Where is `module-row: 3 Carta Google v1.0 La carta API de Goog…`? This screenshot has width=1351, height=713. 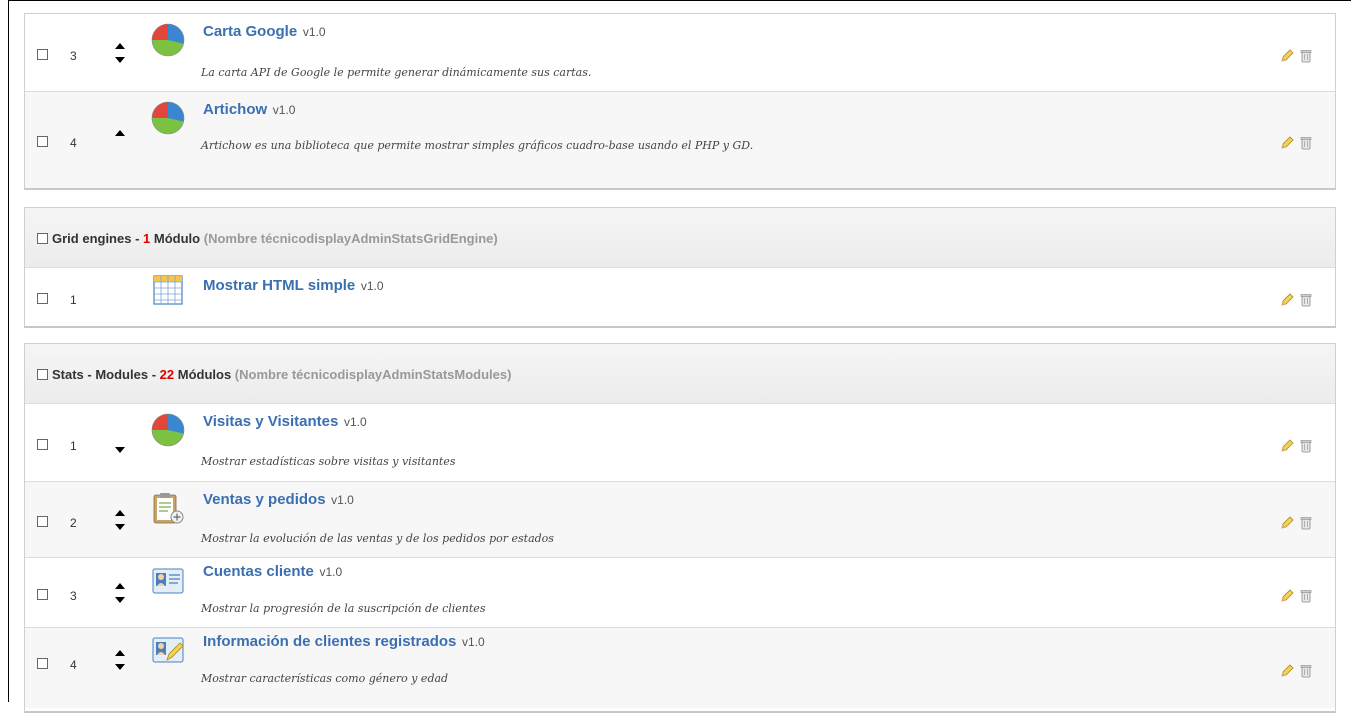 module-row: 3 Carta Google v1.0 La carta API de Goog… is located at coordinates (680, 53).